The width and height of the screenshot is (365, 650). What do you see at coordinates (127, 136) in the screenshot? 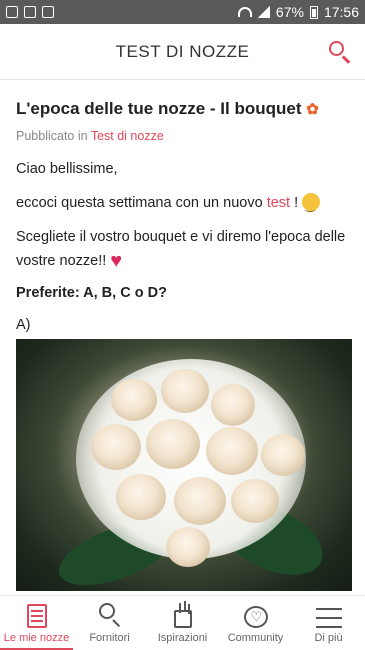
I see `category-link: Test di nozze` at bounding box center [127, 136].